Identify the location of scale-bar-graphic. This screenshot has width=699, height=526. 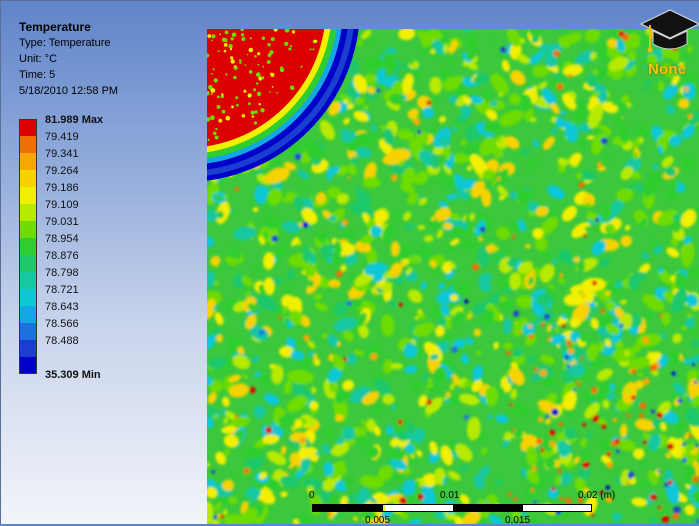
(452, 508).